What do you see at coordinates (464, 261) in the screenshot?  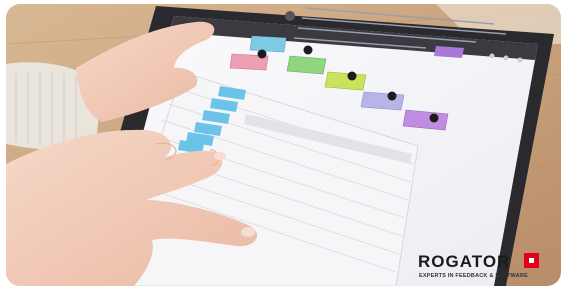 I see `logo-wordmark: ROGATOR` at bounding box center [464, 261].